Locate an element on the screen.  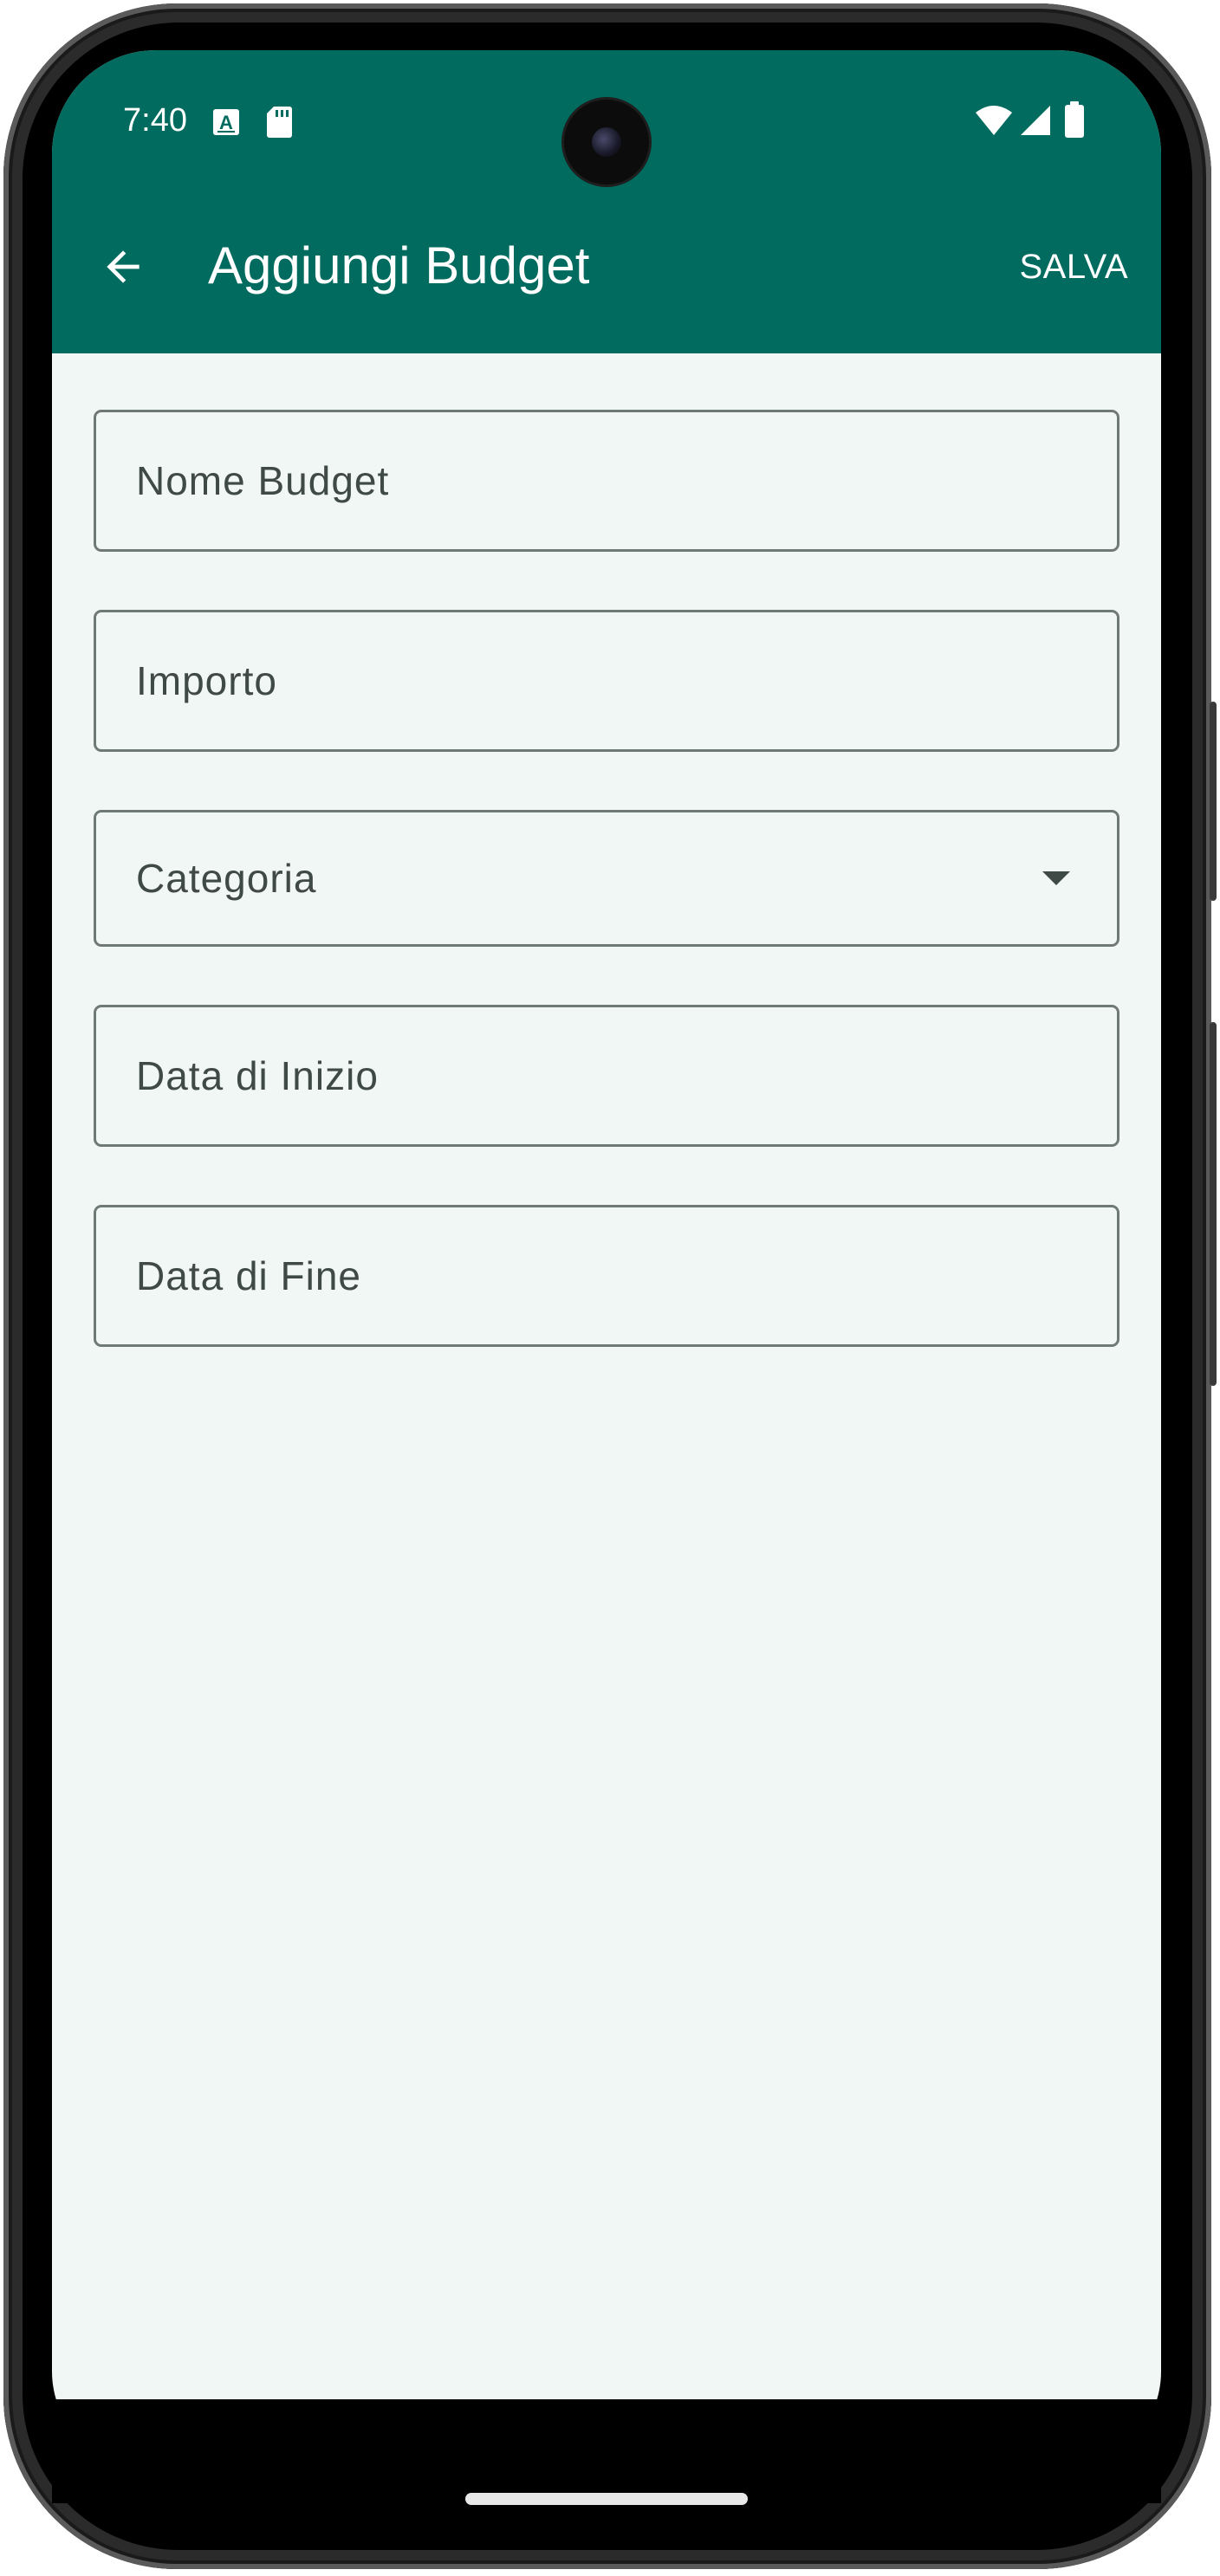
category-placeholder: Categoria is located at coordinates (226, 878).